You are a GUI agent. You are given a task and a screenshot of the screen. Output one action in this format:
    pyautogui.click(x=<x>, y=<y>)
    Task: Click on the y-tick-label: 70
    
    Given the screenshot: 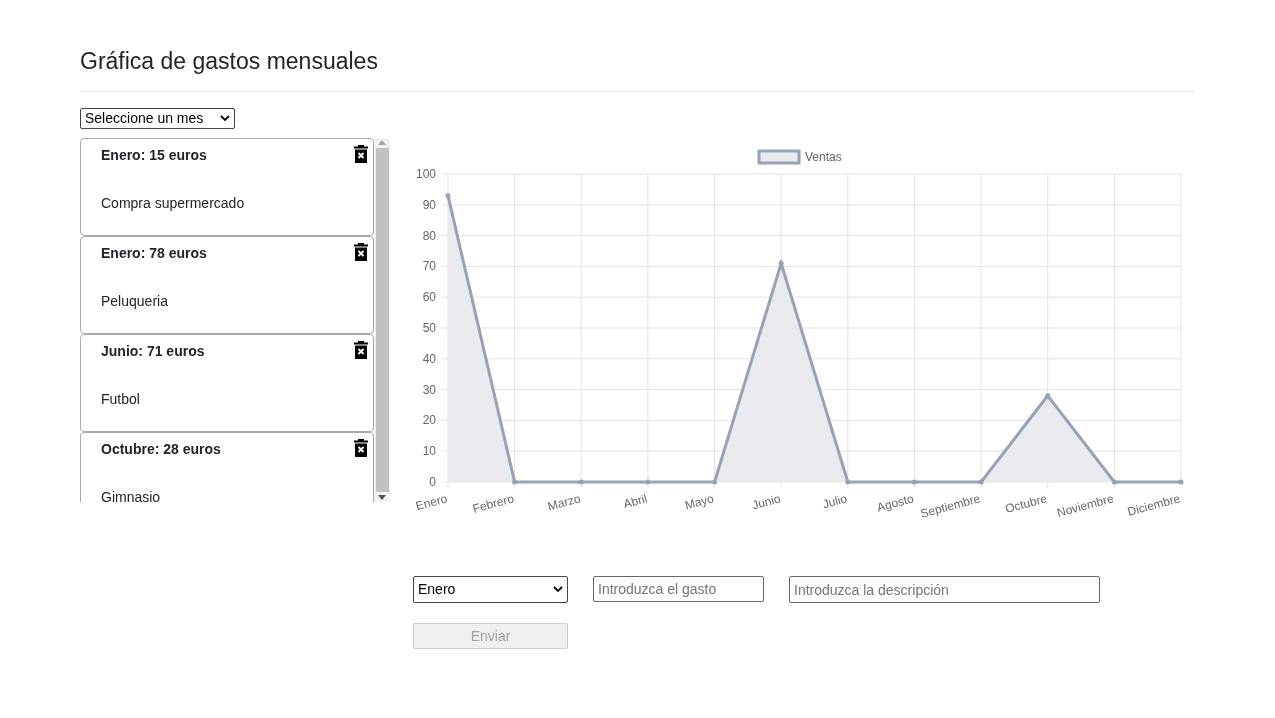 What is the action you would take?
    pyautogui.click(x=429, y=266)
    